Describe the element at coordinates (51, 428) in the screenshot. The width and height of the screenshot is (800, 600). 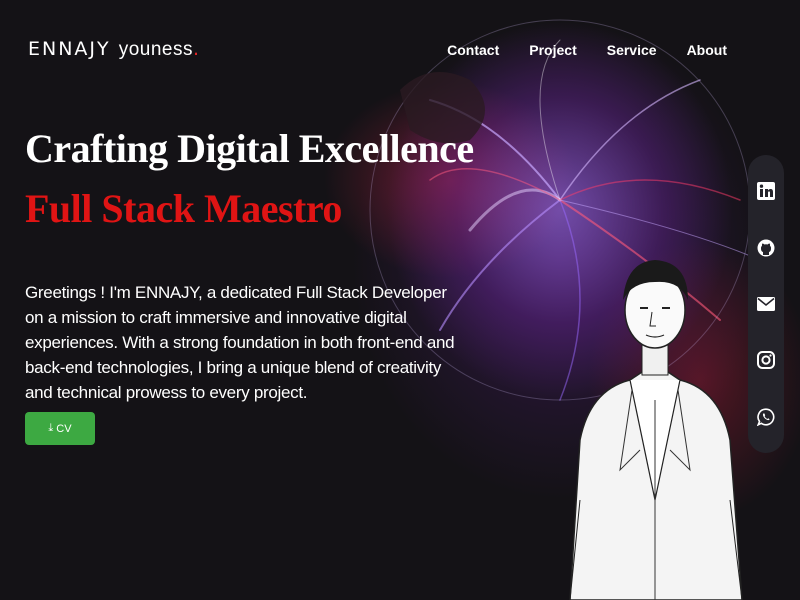
I see `download-icon: ⤓` at that location.